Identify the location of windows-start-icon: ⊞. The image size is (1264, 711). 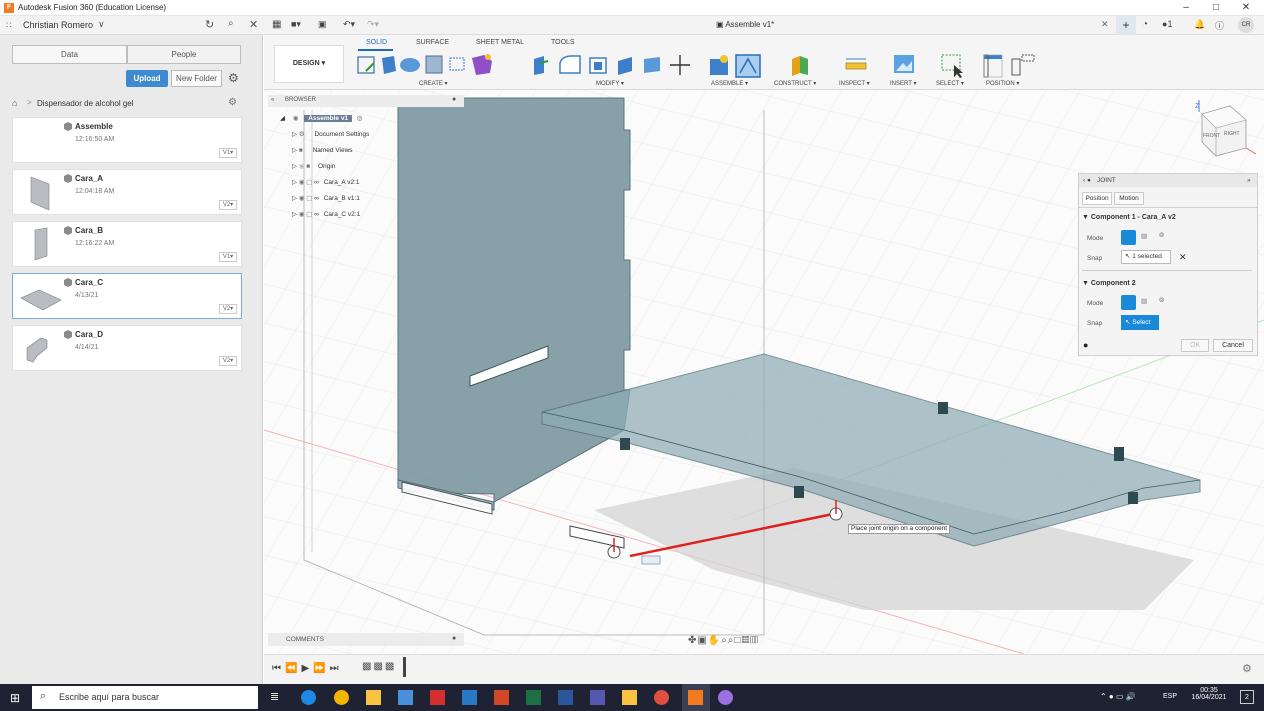
(15, 698).